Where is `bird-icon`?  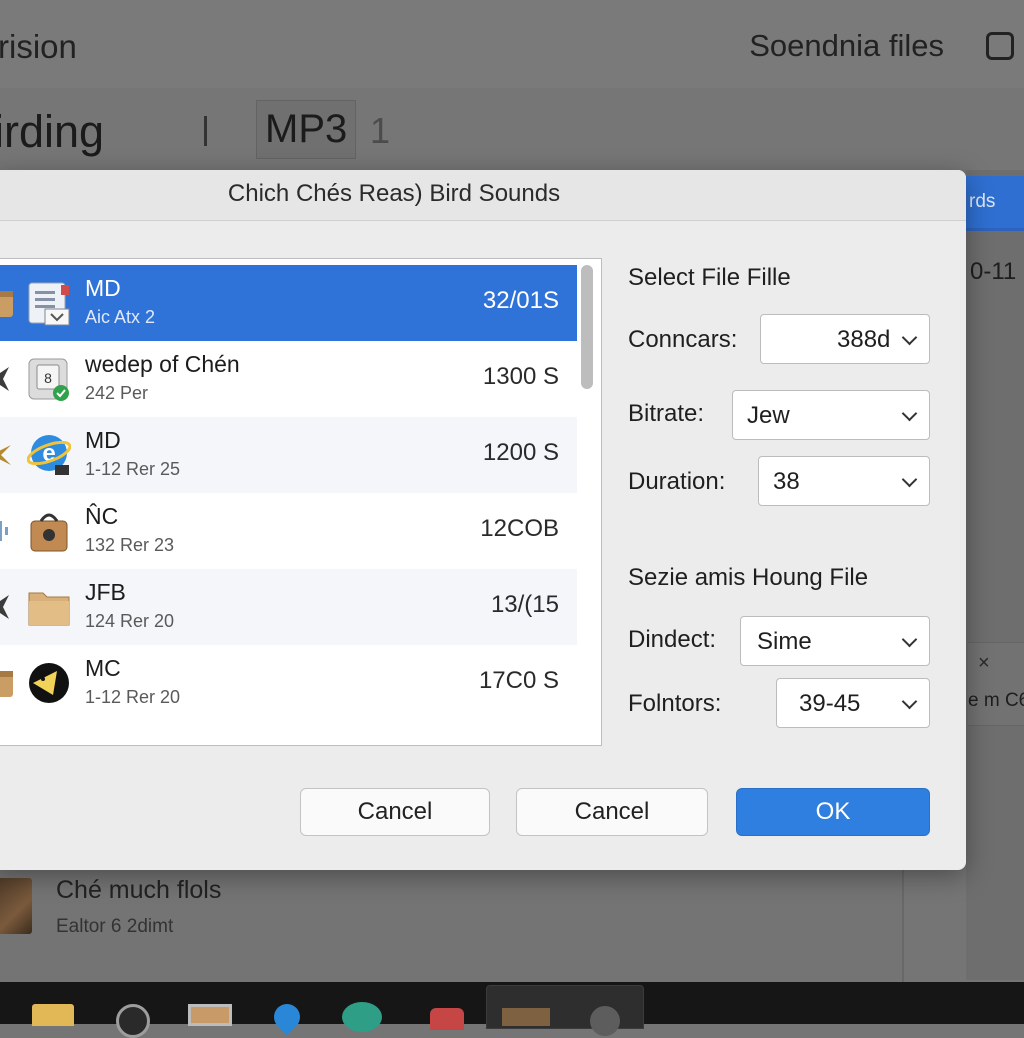
bird-icon is located at coordinates (49, 683).